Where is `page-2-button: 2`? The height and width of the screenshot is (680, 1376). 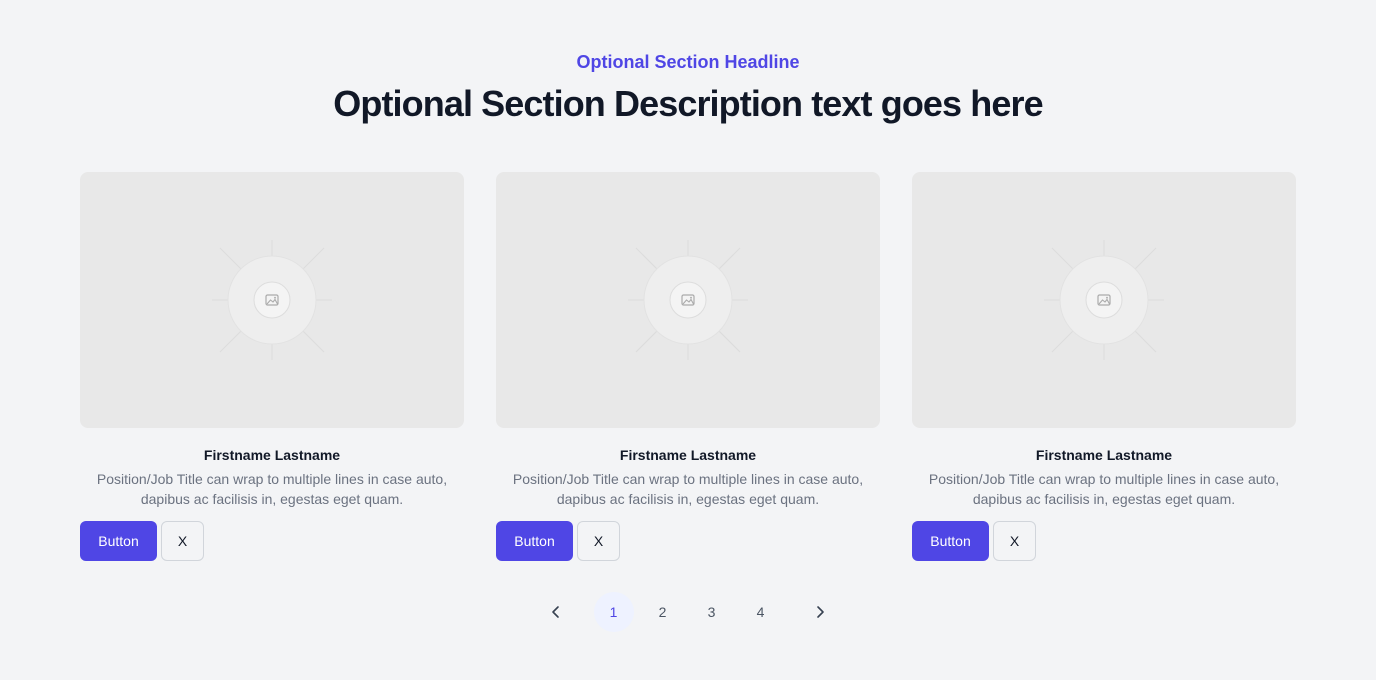 page-2-button: 2 is located at coordinates (663, 612).